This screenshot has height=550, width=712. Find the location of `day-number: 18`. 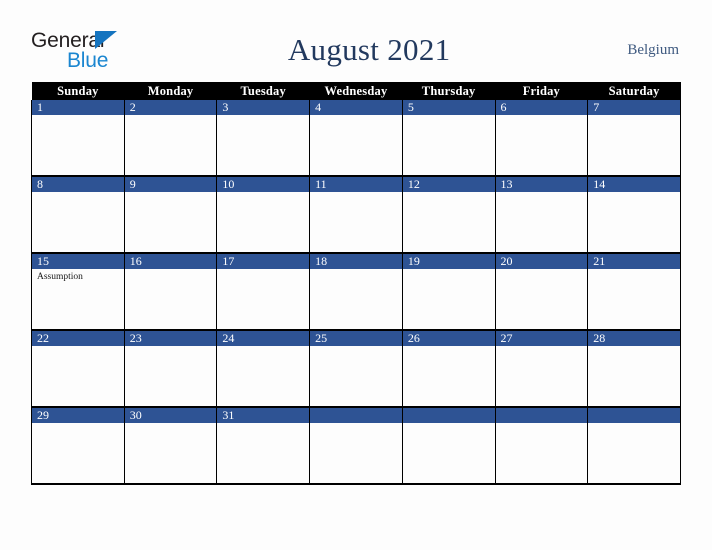

day-number: 18 is located at coordinates (356, 261).